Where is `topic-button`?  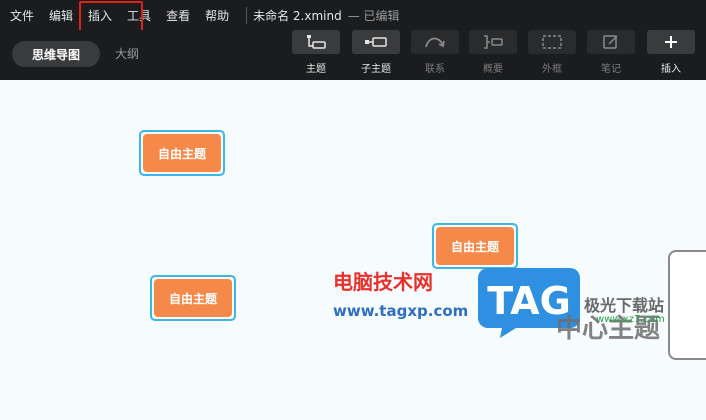 topic-button is located at coordinates (316, 42).